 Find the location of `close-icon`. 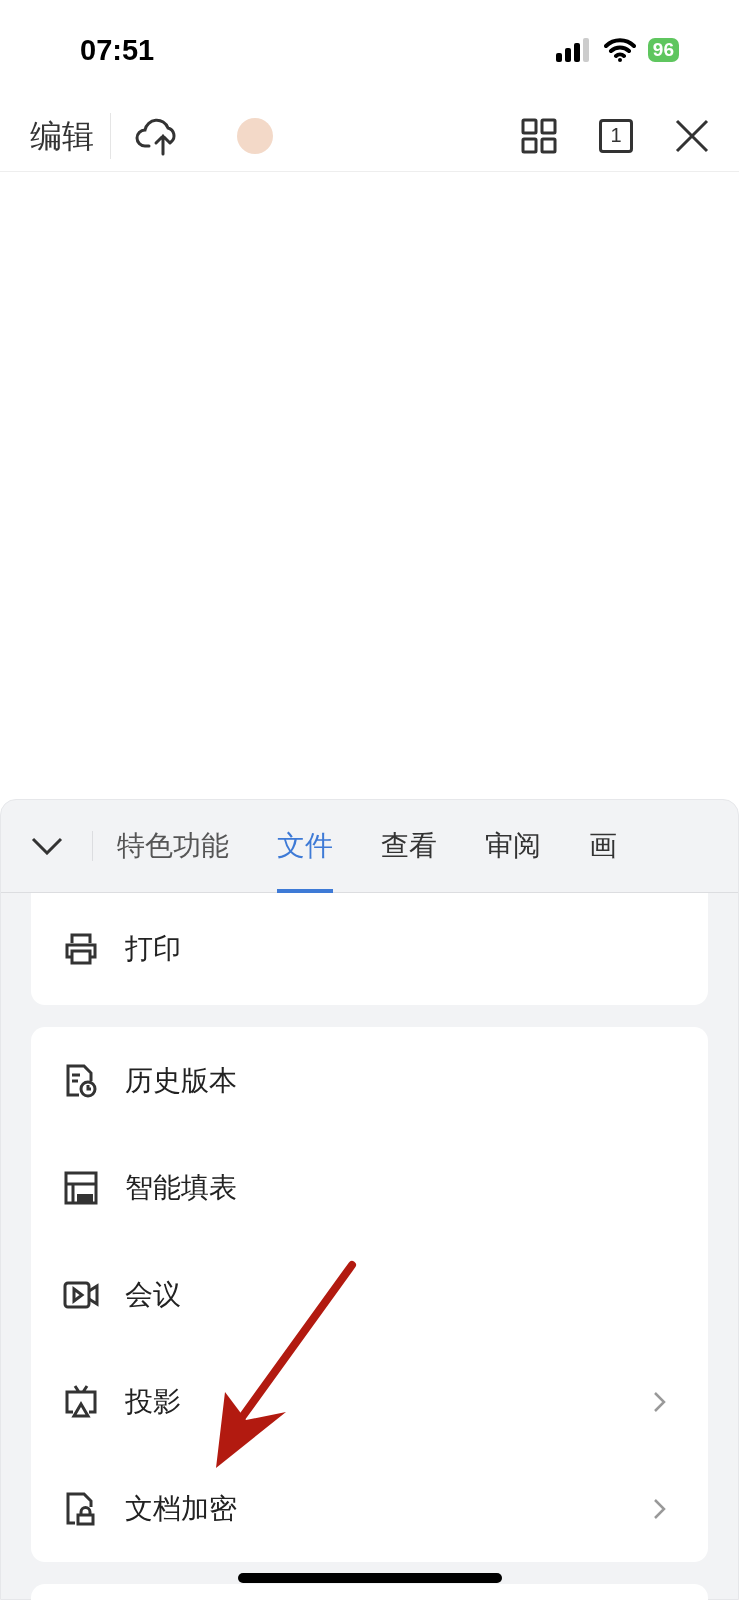

close-icon is located at coordinates (692, 135).